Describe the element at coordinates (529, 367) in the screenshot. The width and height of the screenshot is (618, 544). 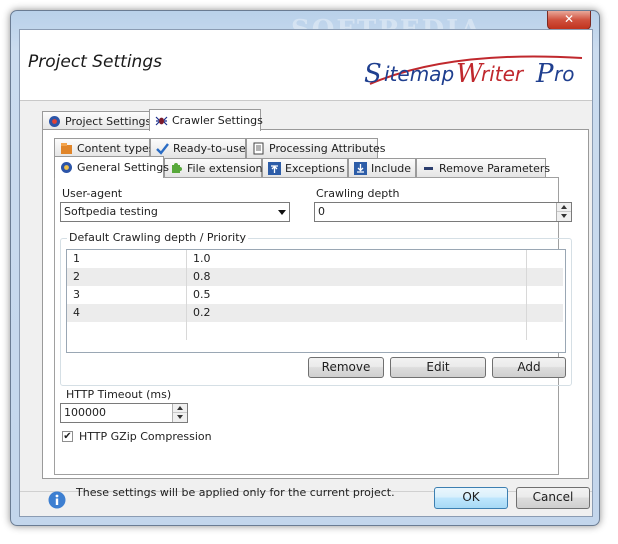
I see `add-button: Add` at that location.